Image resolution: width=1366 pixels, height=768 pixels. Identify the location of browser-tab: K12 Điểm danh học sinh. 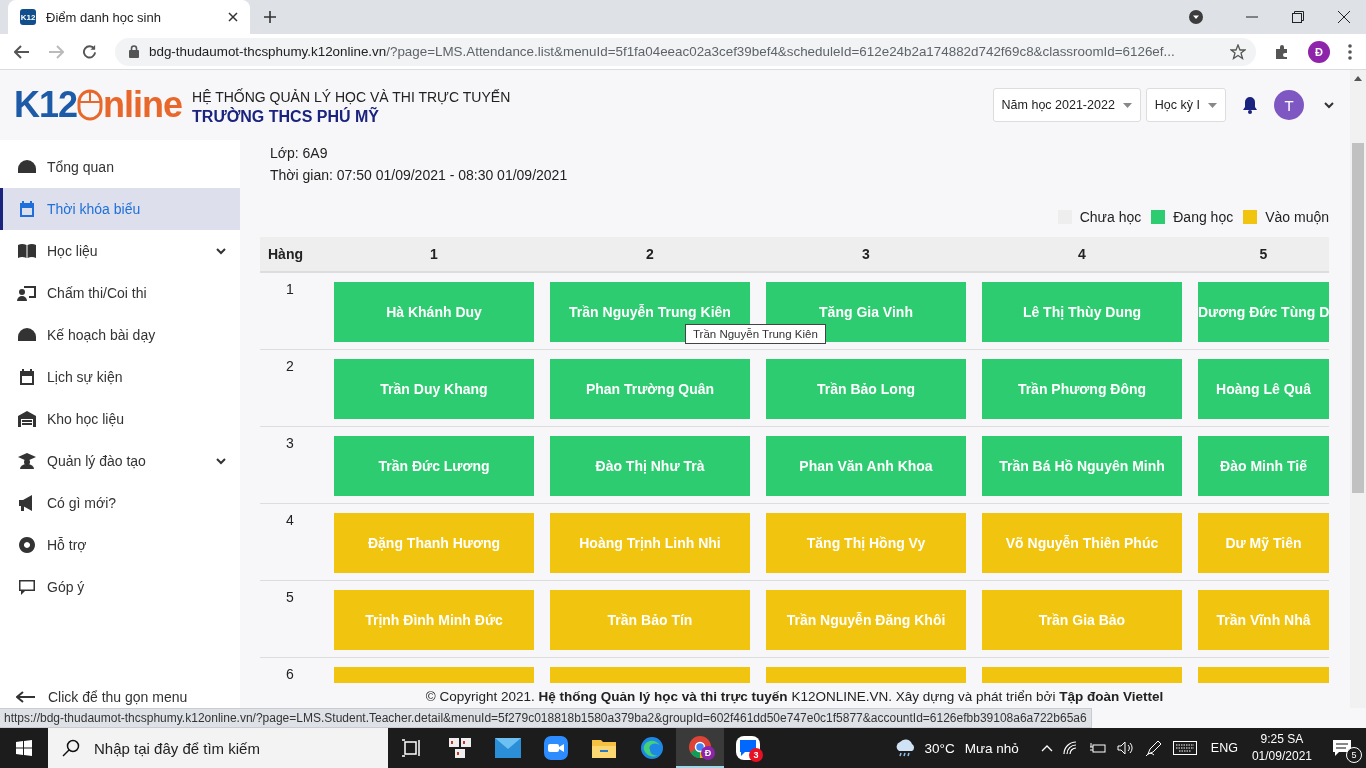
(129, 17).